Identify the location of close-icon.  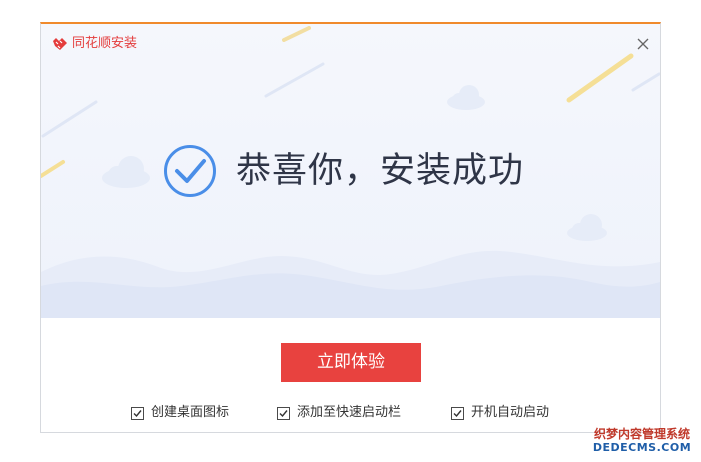
(643, 44).